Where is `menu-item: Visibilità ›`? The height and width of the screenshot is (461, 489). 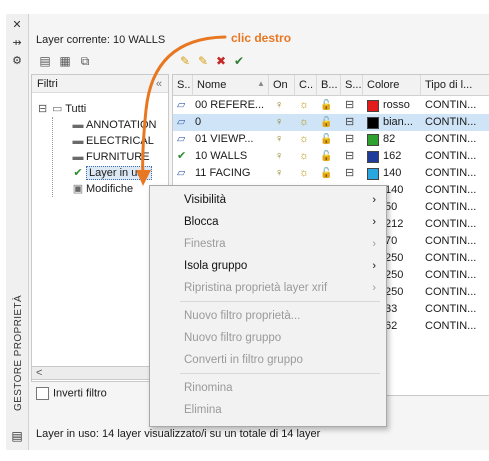
menu-item: Visibilità › is located at coordinates (268, 200).